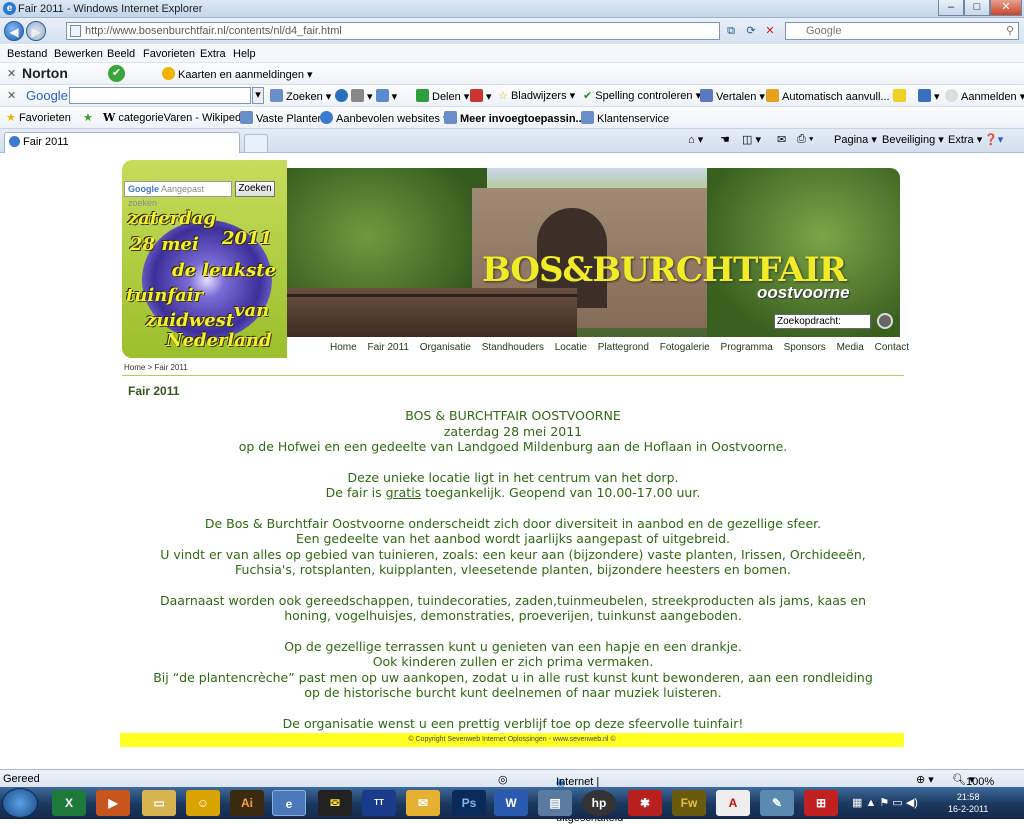 The height and width of the screenshot is (824, 1024). I want to click on start-button, so click(20, 803).